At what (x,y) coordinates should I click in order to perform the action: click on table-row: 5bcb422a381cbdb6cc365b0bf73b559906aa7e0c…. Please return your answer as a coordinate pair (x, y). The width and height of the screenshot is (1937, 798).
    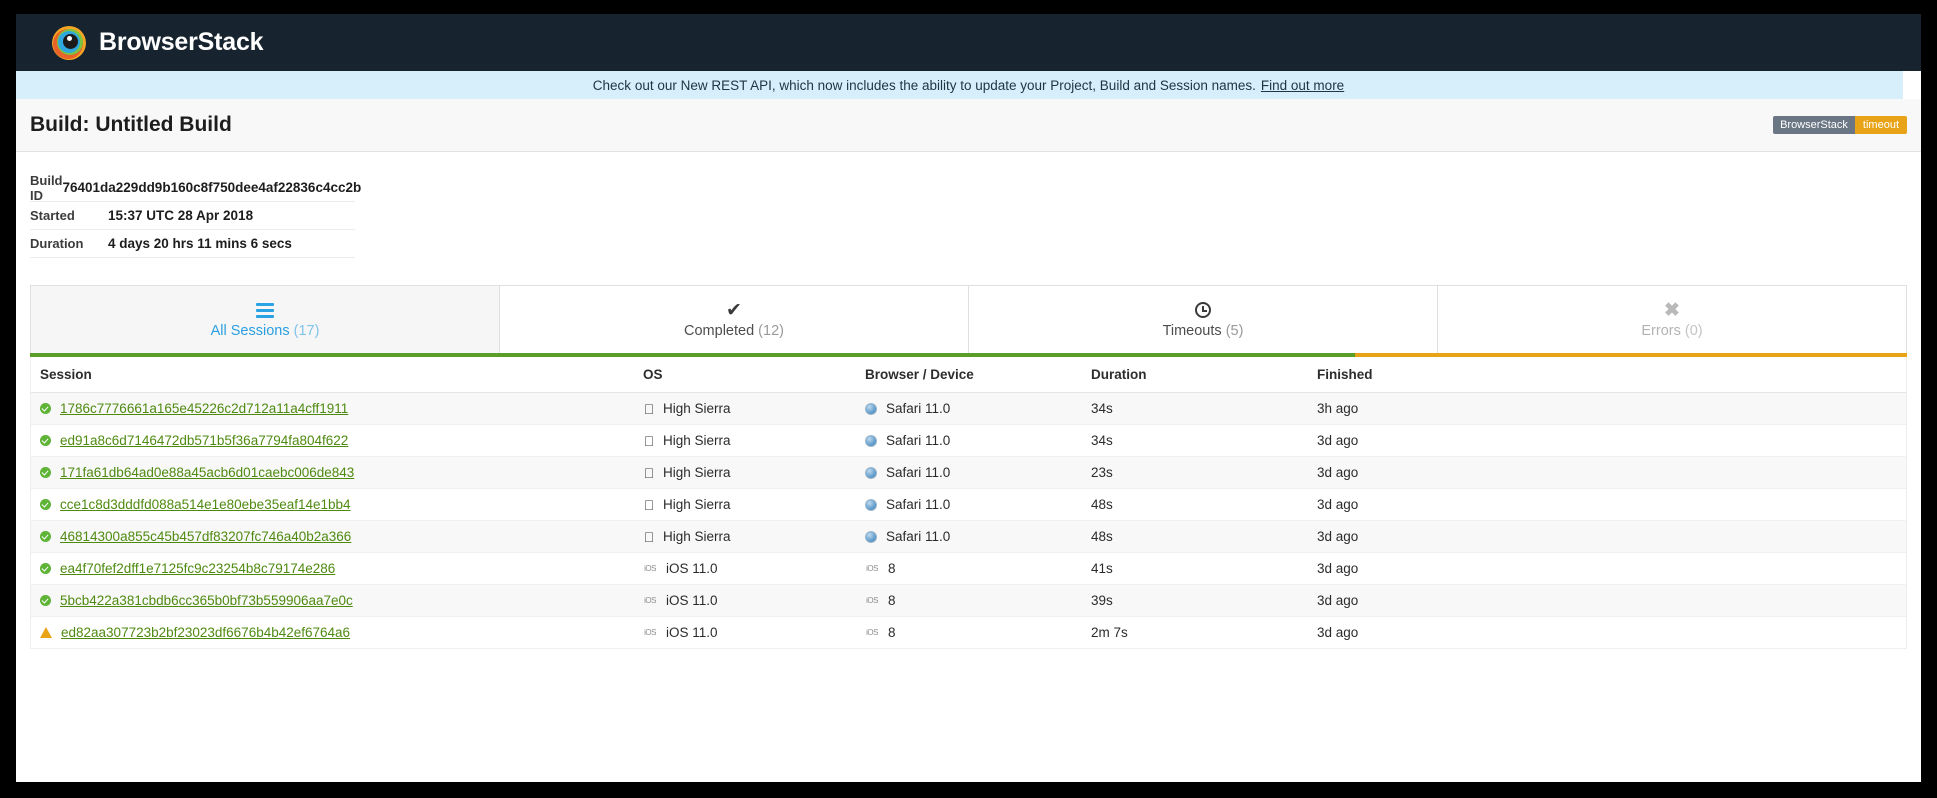
    Looking at the image, I should click on (968, 601).